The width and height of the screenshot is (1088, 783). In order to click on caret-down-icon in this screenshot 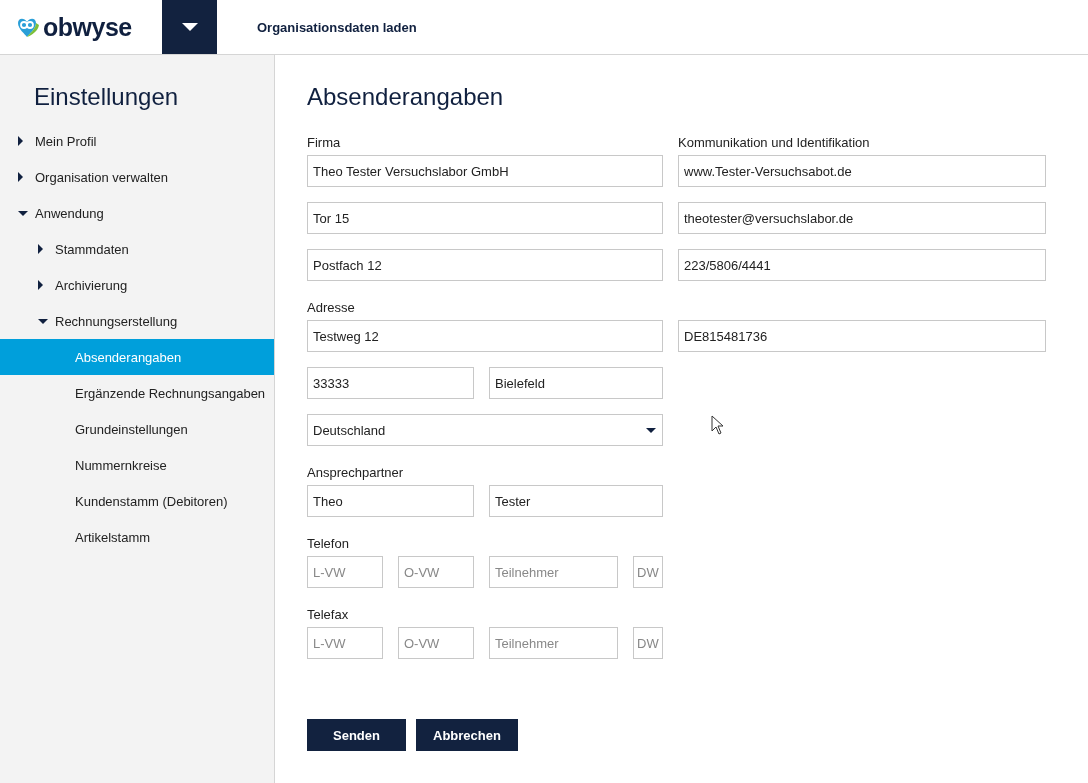, I will do `click(651, 430)`.